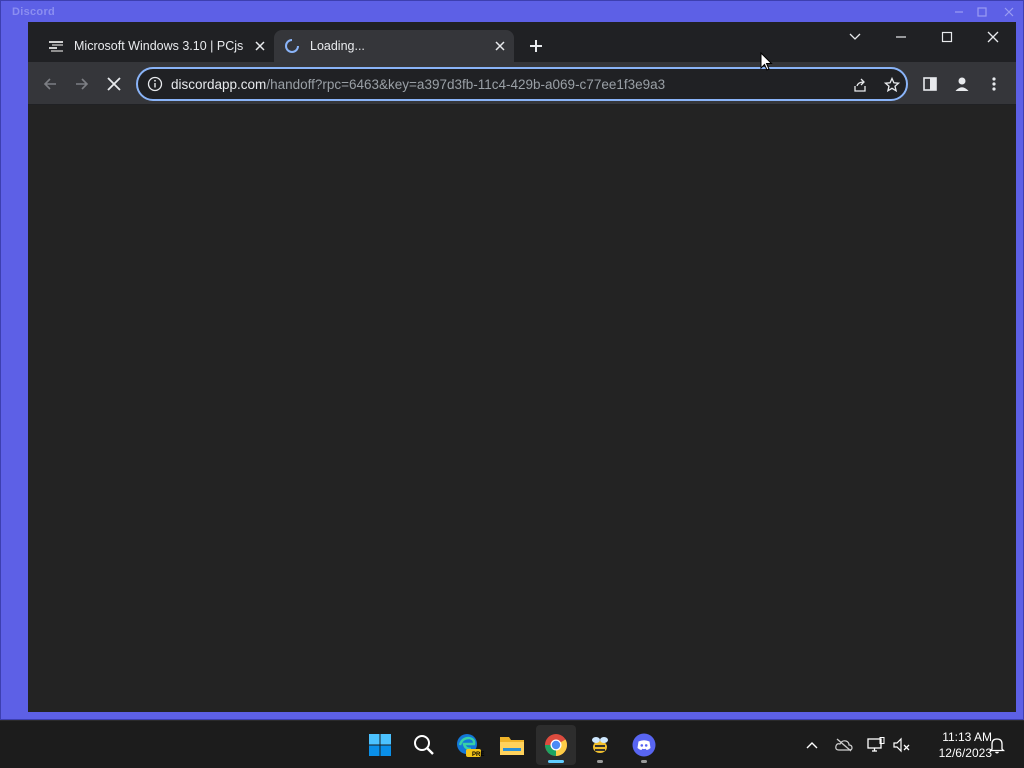  I want to click on plus-icon, so click(536, 46).